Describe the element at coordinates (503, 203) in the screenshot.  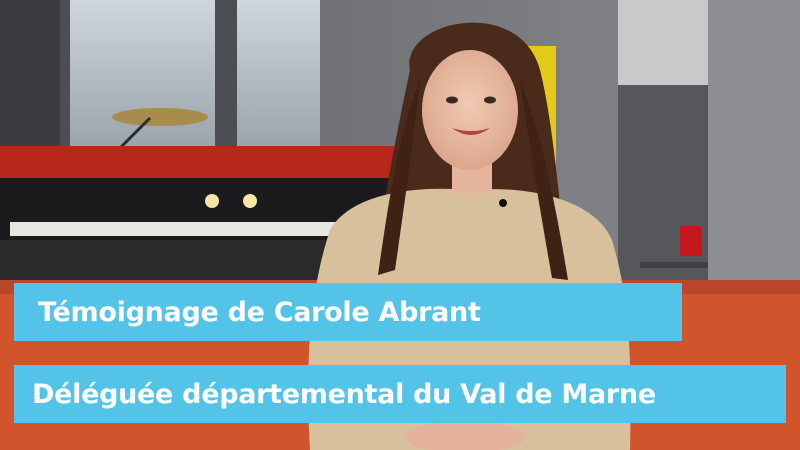
I see `lapel-microphone` at that location.